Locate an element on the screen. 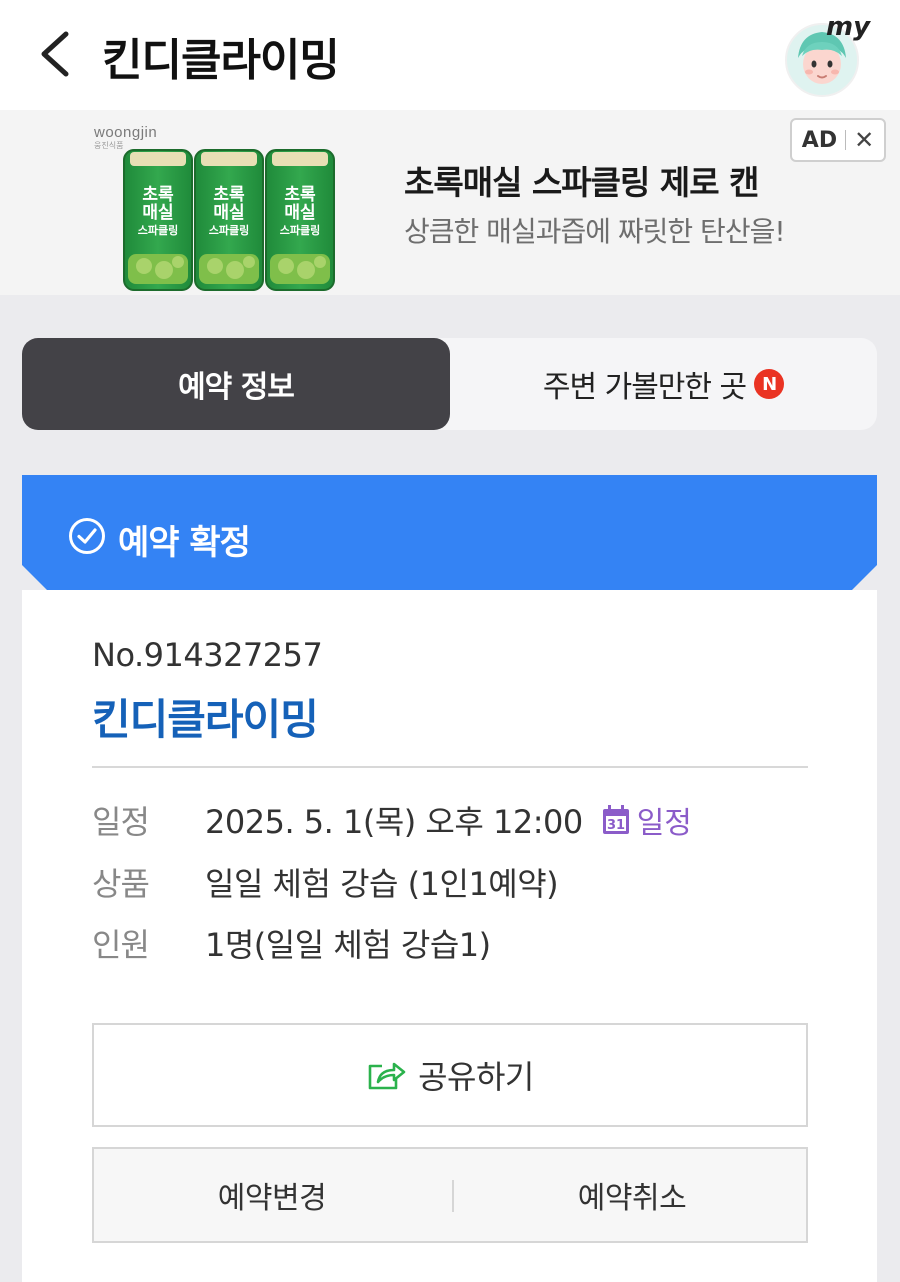 The image size is (900, 1282). people-value: 1명(일일 체험 강습1) is located at coordinates (348, 945).